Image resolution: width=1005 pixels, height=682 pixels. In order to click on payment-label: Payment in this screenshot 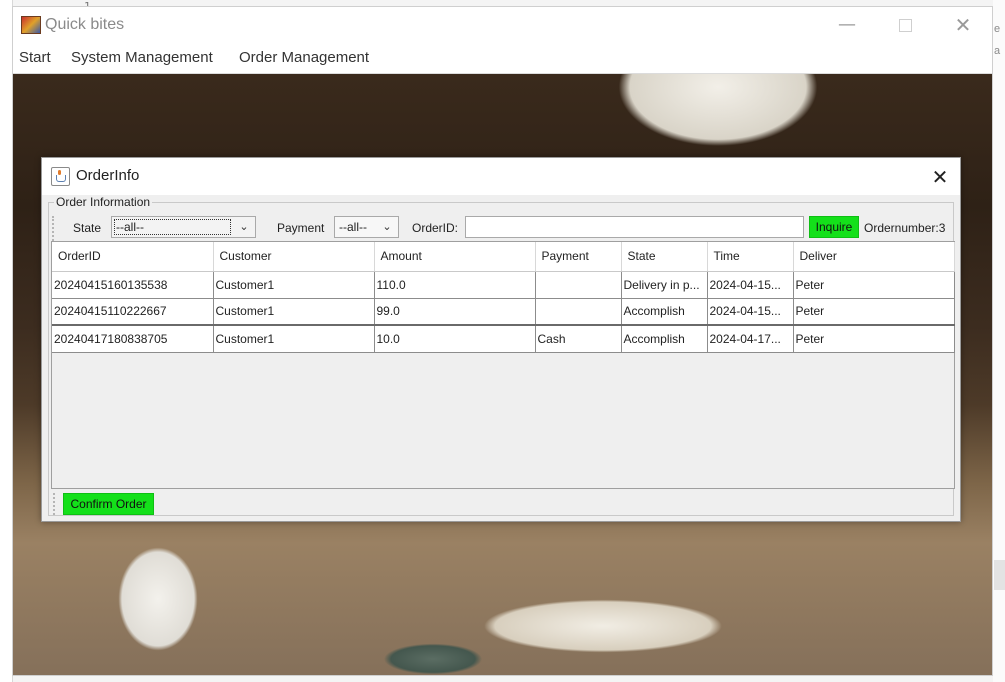, I will do `click(301, 228)`.